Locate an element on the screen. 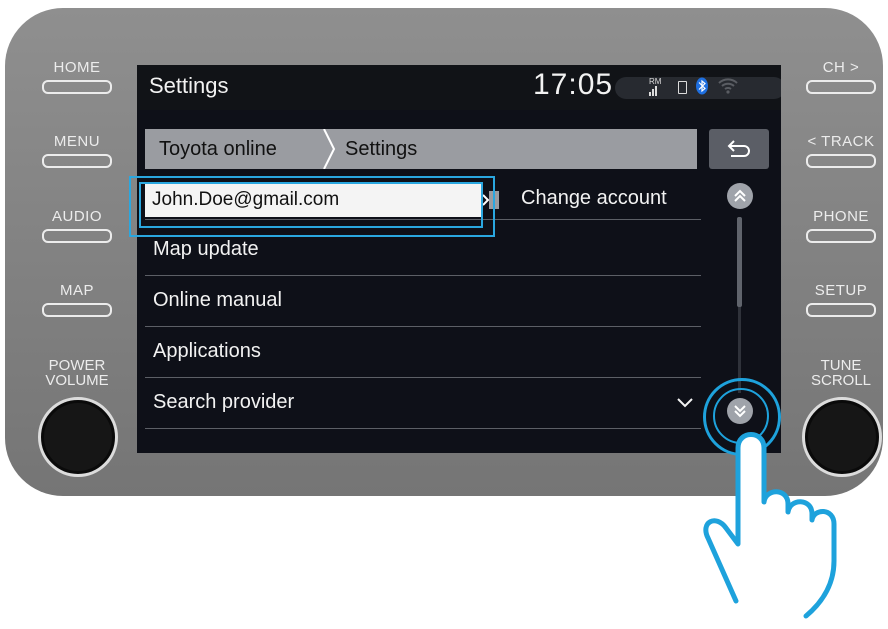  chevron-double-up-icon is located at coordinates (740, 195).